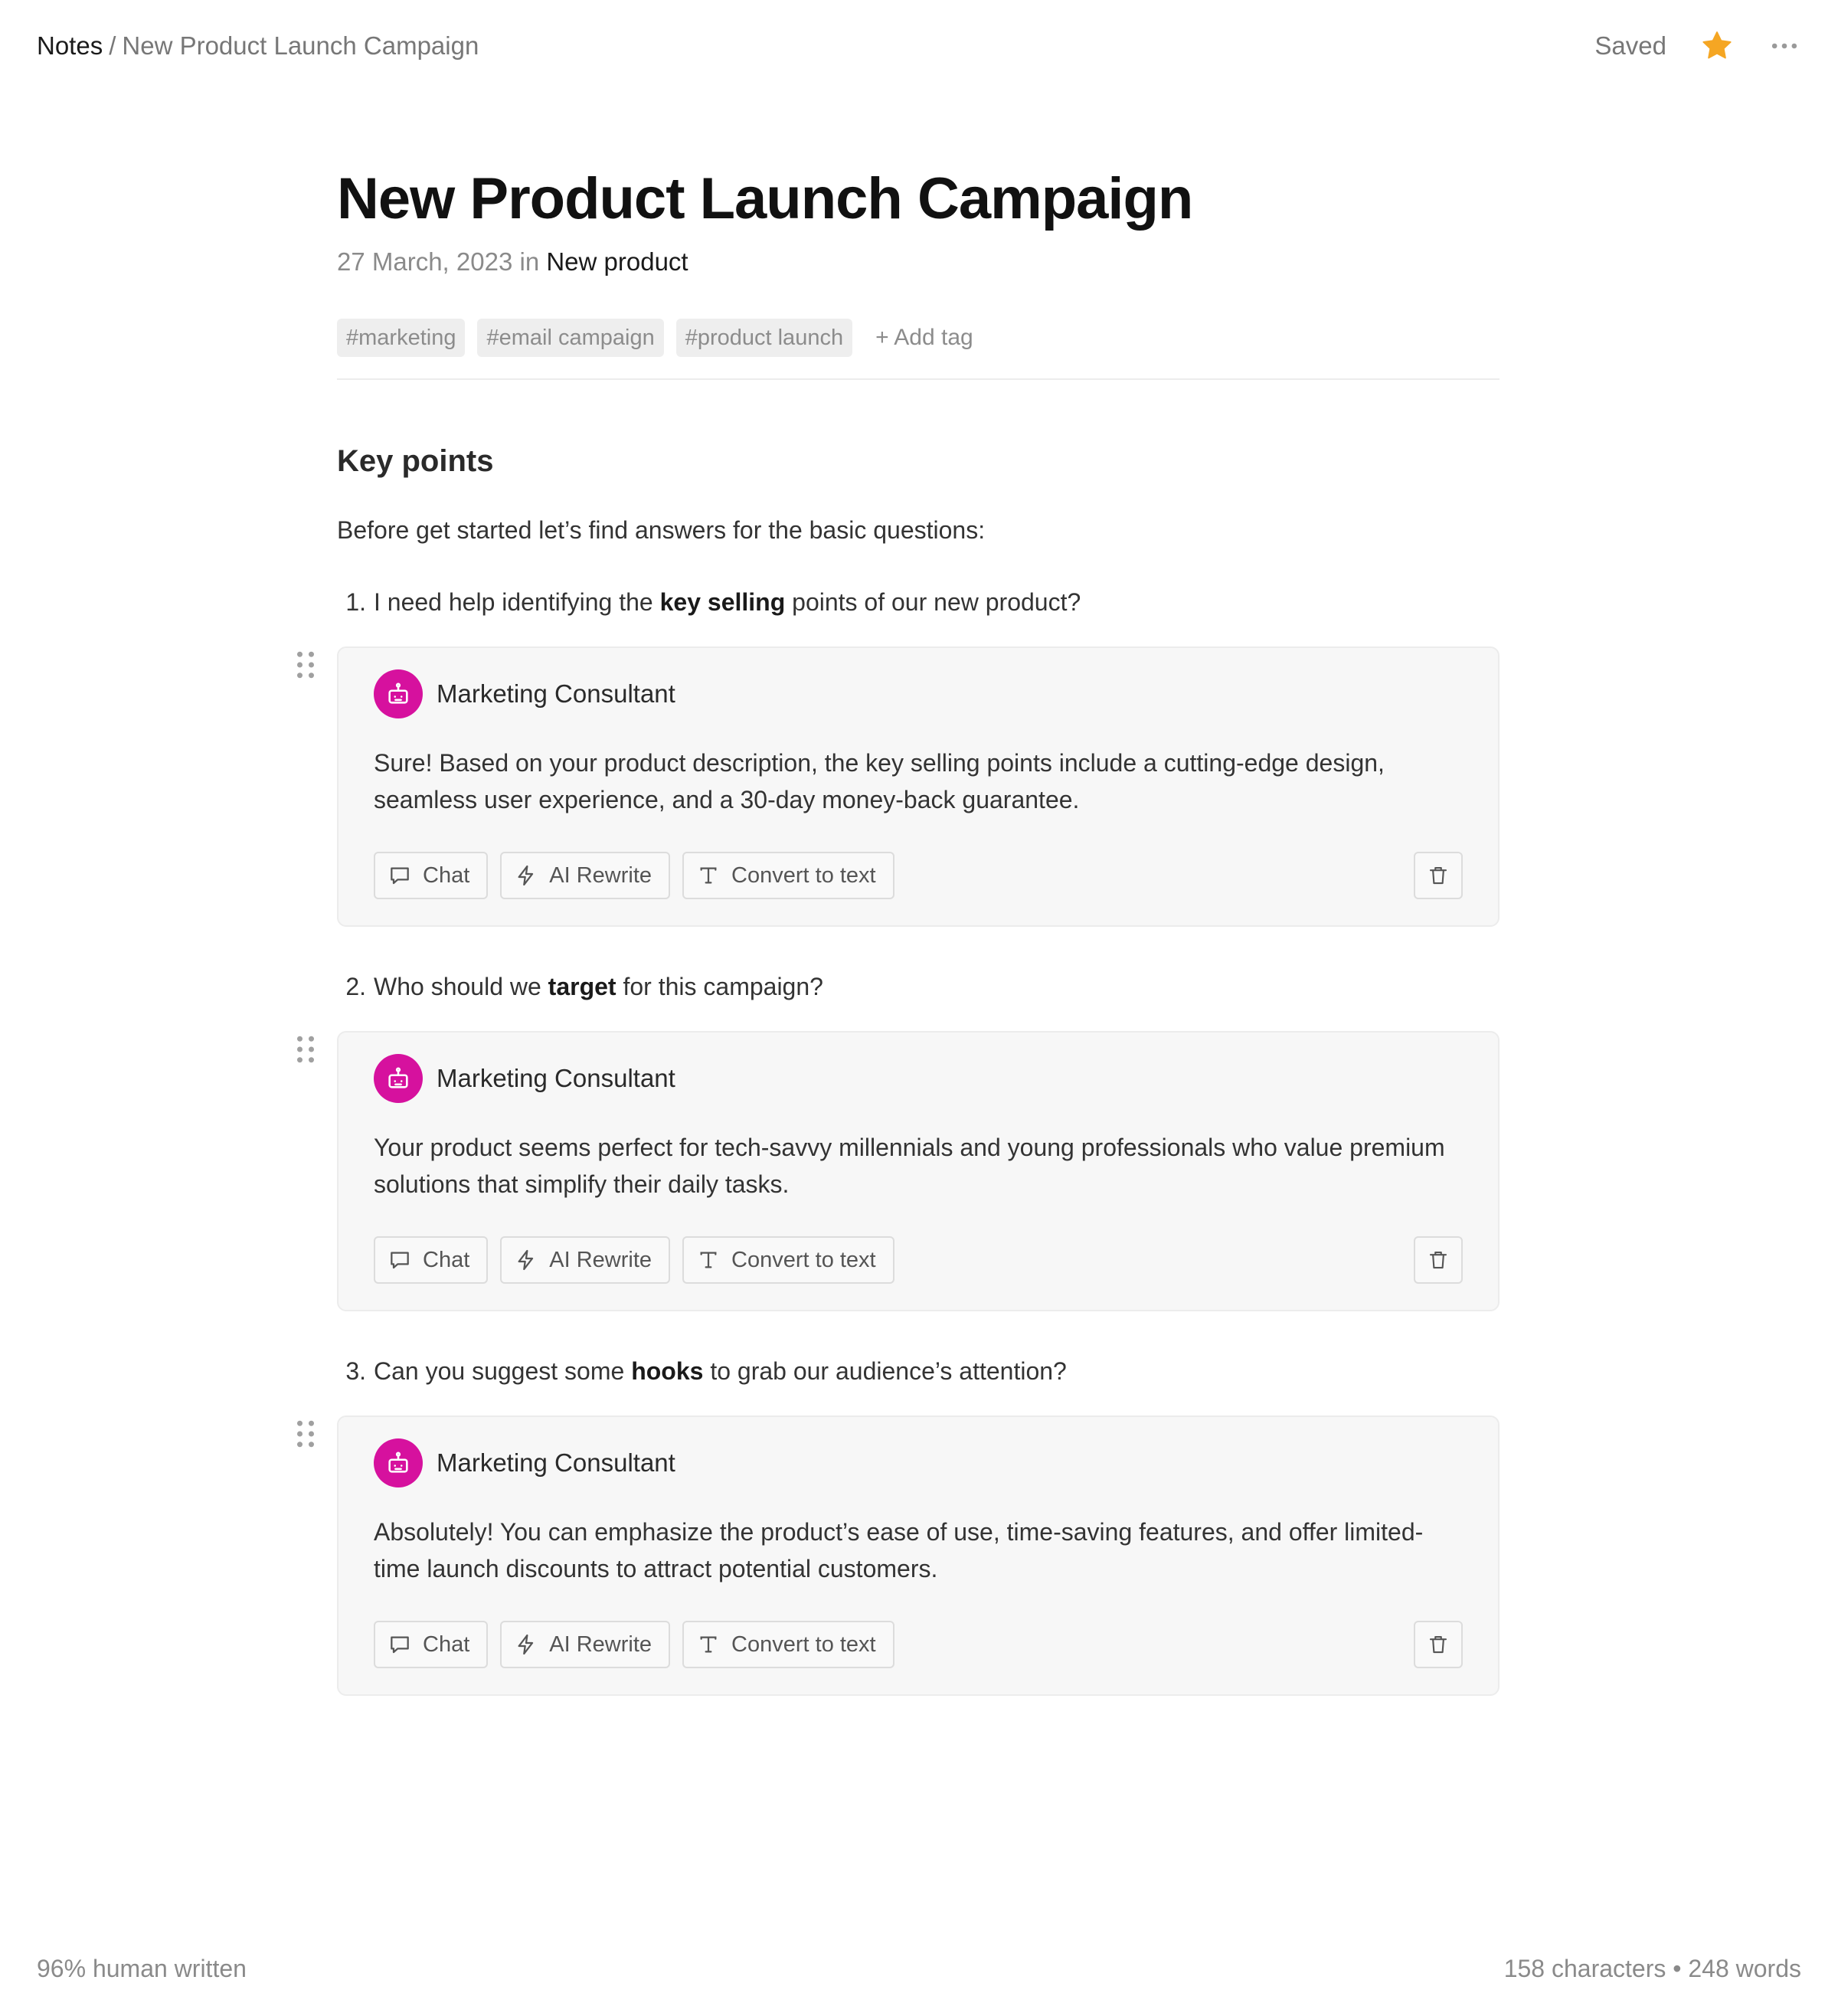 This screenshot has width=1838, height=2016. What do you see at coordinates (461, 987) in the screenshot?
I see `question-text-before: Who should we` at bounding box center [461, 987].